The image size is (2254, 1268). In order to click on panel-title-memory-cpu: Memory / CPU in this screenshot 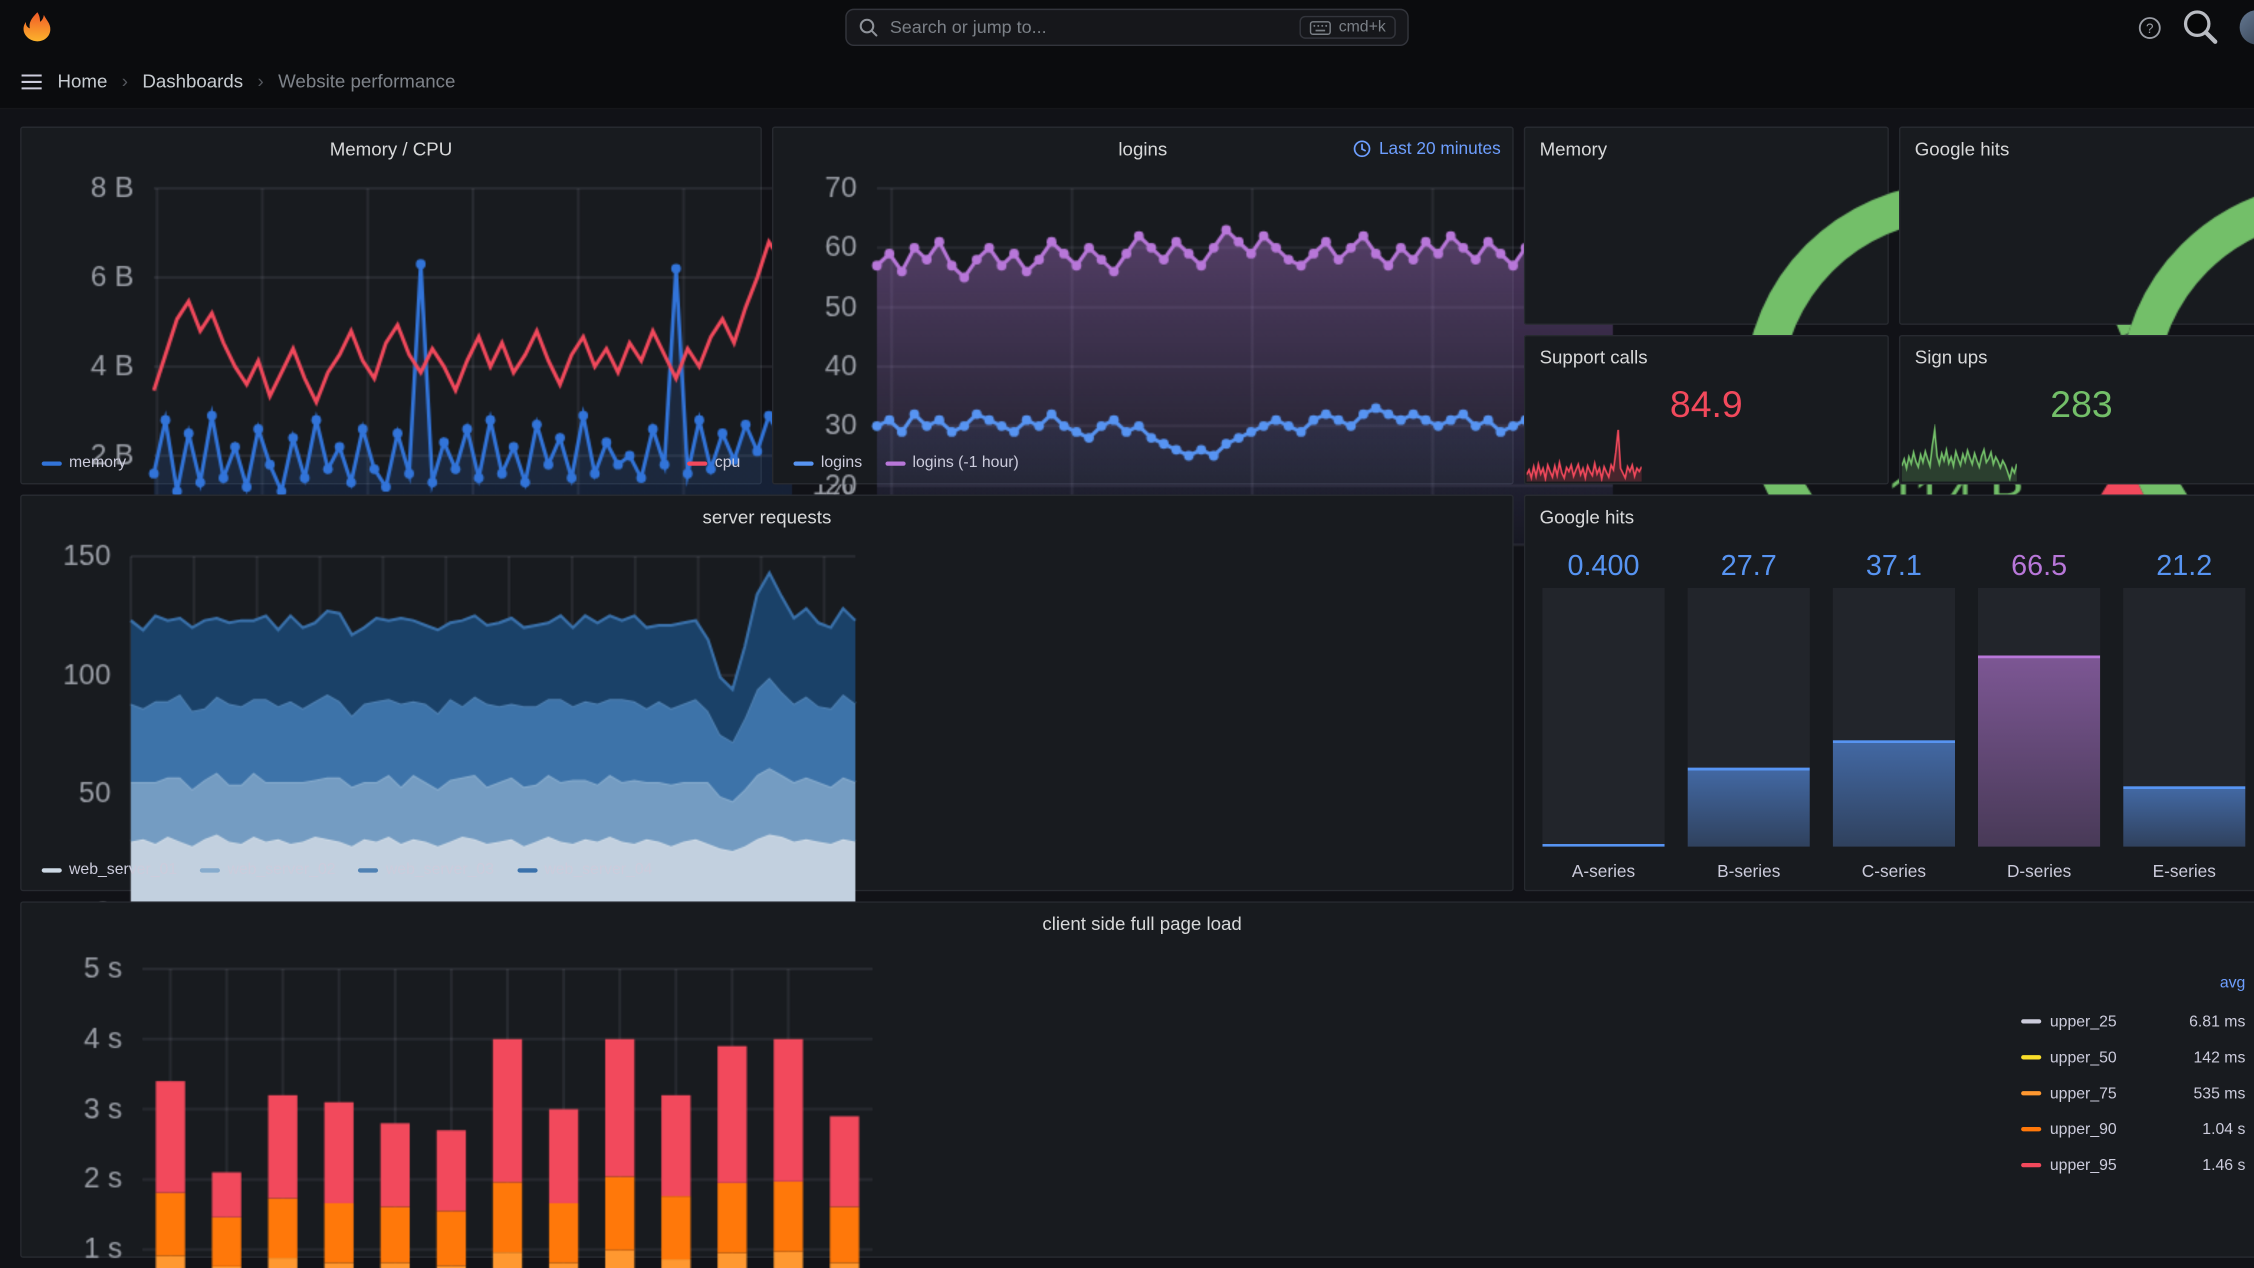, I will do `click(391, 148)`.